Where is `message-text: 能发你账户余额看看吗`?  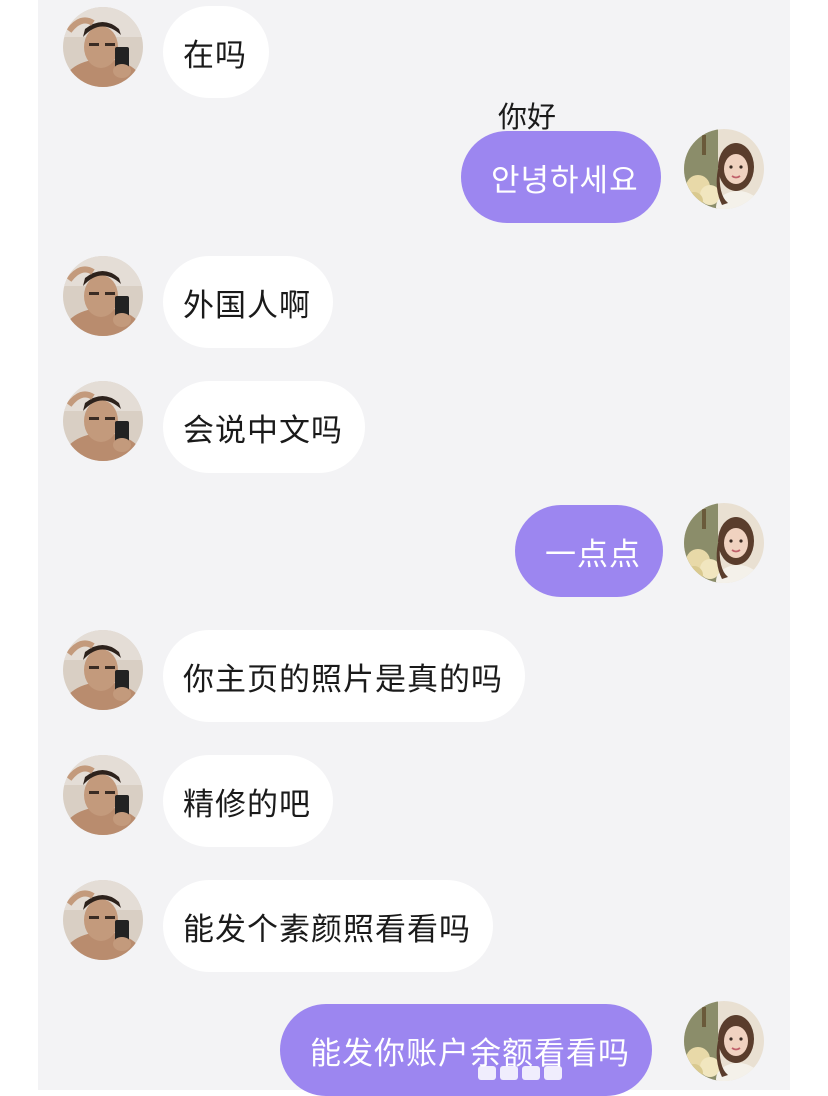 message-text: 能发你账户余额看看吗 is located at coordinates (470, 1053).